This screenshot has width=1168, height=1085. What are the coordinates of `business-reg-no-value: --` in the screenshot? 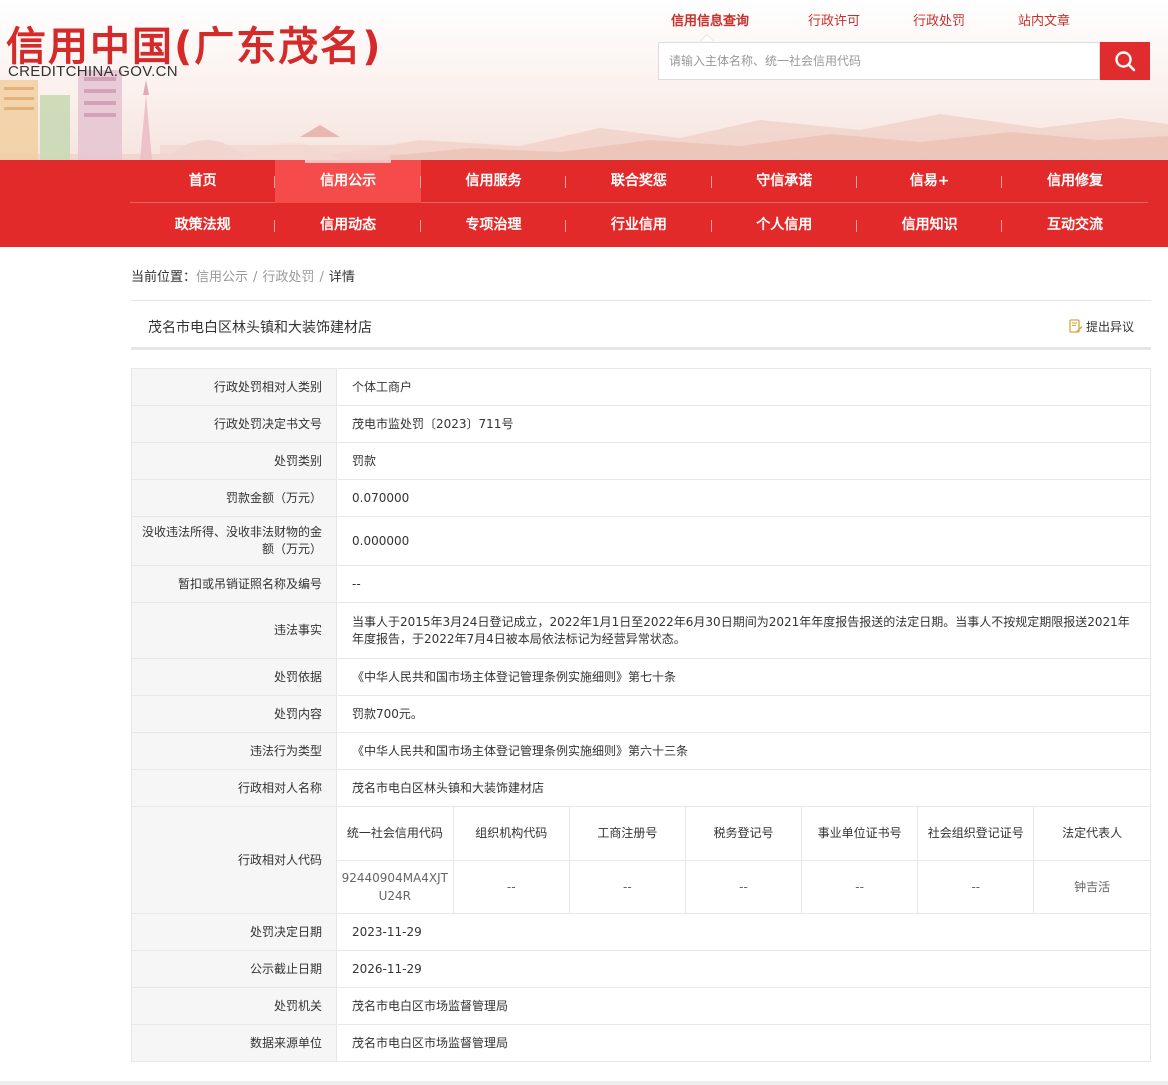 It's located at (627, 886).